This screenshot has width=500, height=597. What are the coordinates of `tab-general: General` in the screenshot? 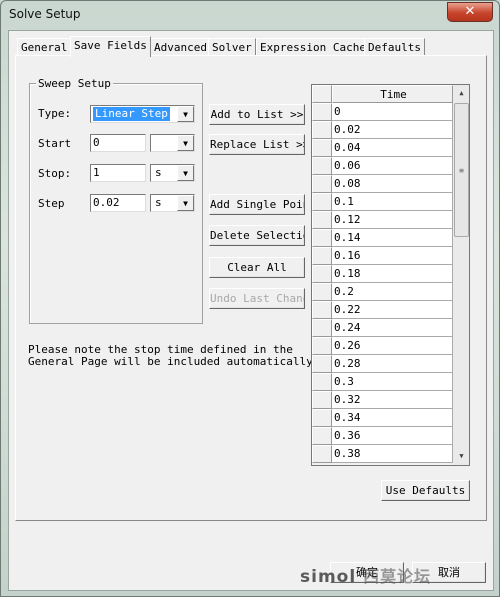 It's located at (44, 47).